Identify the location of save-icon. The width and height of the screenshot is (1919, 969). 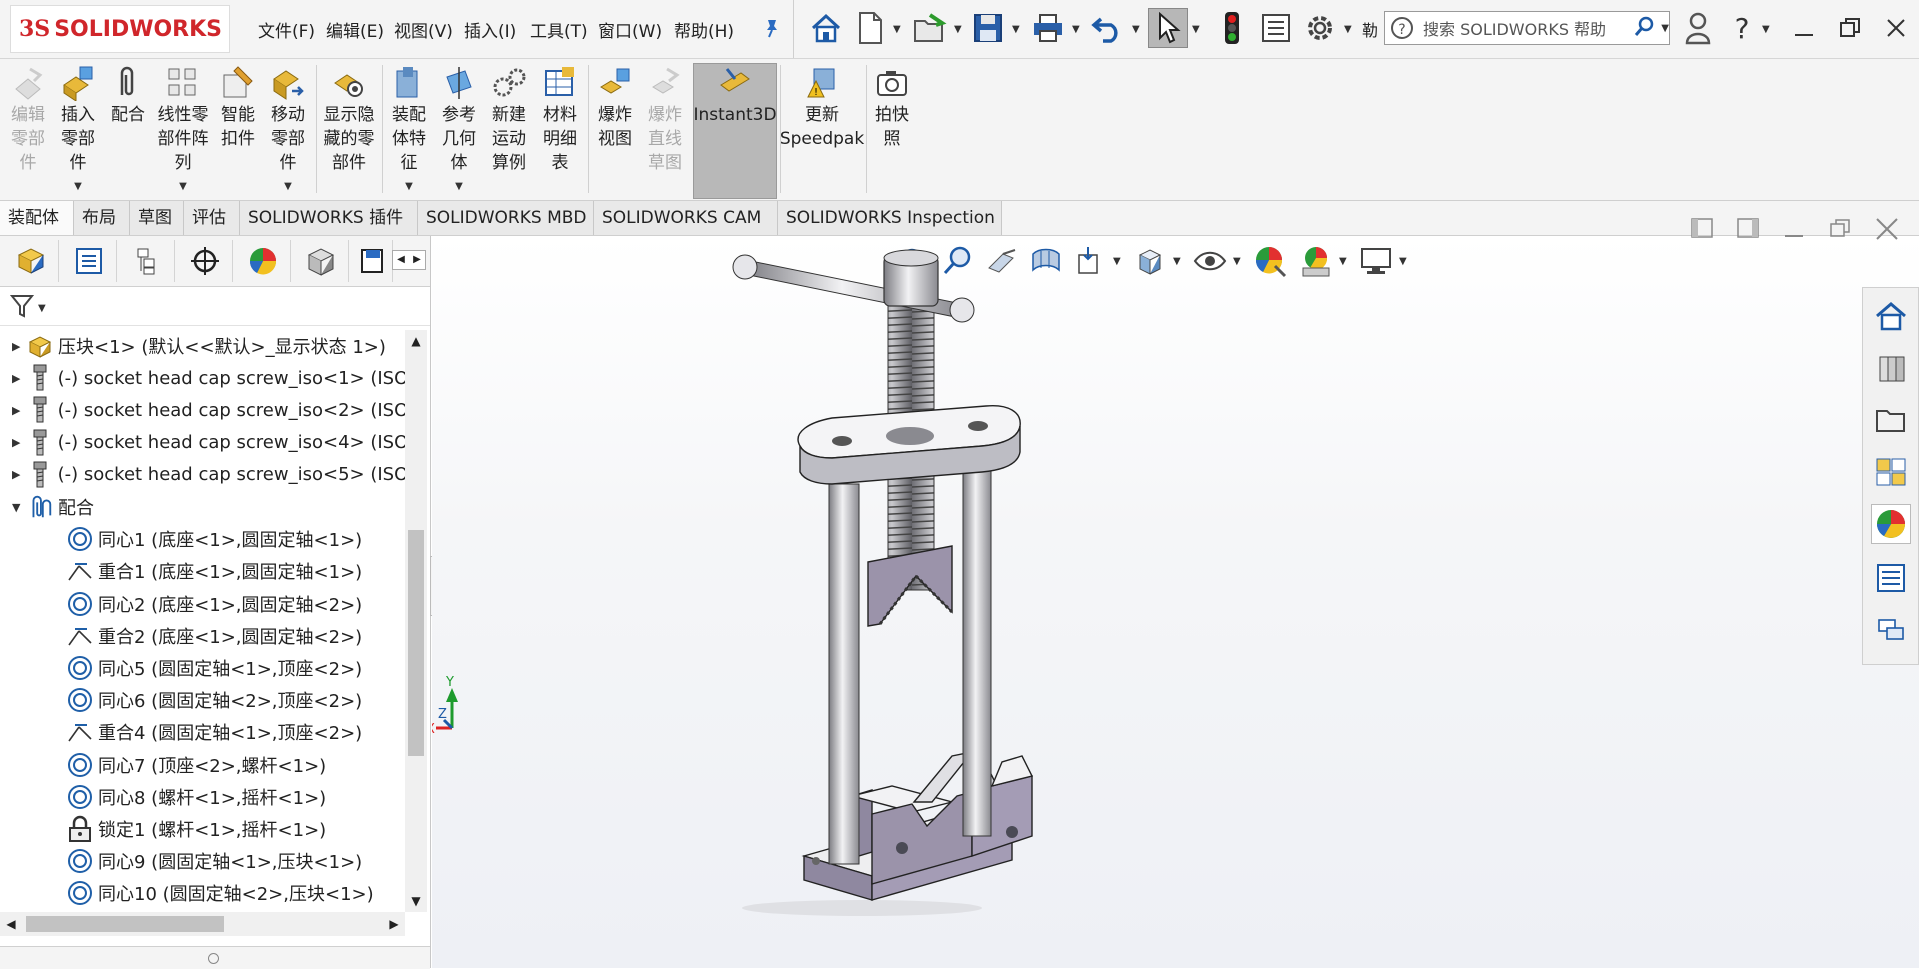
(988, 28).